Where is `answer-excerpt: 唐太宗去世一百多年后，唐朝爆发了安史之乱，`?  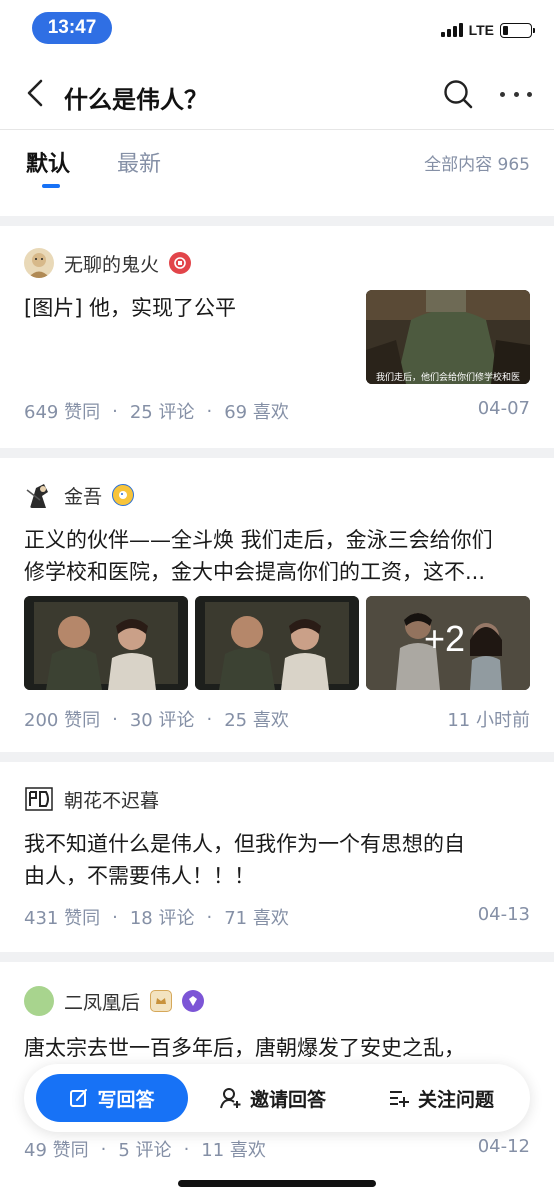
answer-excerpt: 唐太宗去世一百多年后，唐朝爆发了安史之乱， is located at coordinates (277, 1048).